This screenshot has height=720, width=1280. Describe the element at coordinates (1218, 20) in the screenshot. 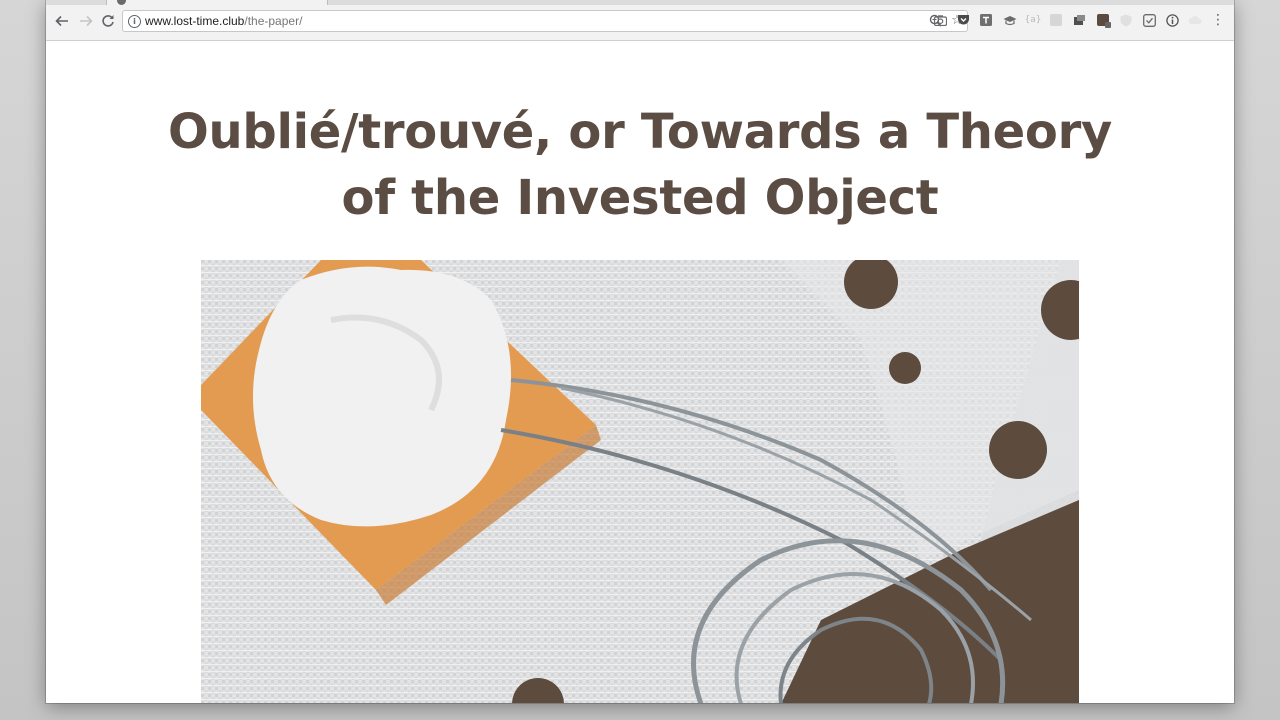

I see `menu-icon: ⋮` at that location.